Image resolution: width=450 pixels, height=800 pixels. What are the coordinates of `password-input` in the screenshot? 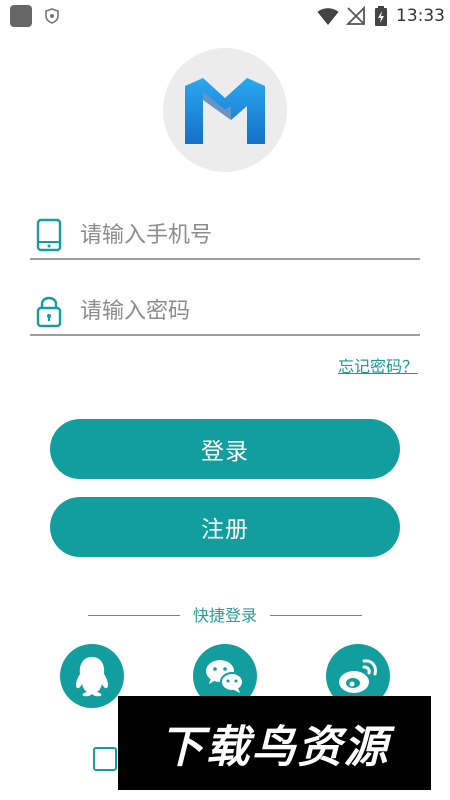 It's located at (245, 311).